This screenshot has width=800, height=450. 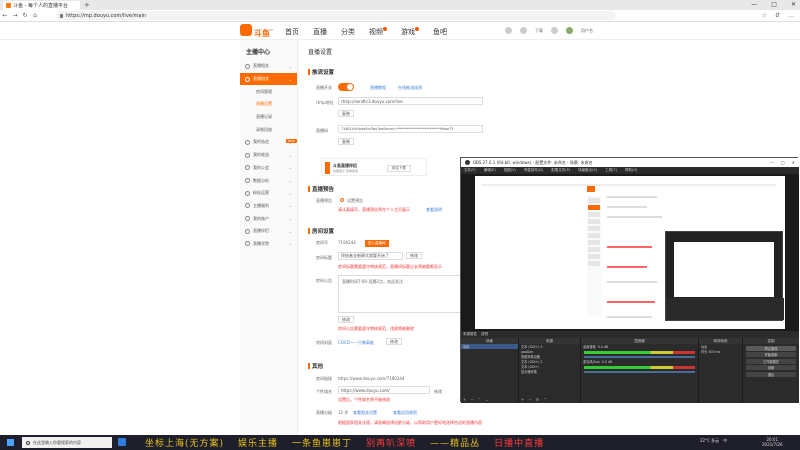 What do you see at coordinates (346, 319) in the screenshot?
I see `edit-notice-button: 修改` at bounding box center [346, 319].